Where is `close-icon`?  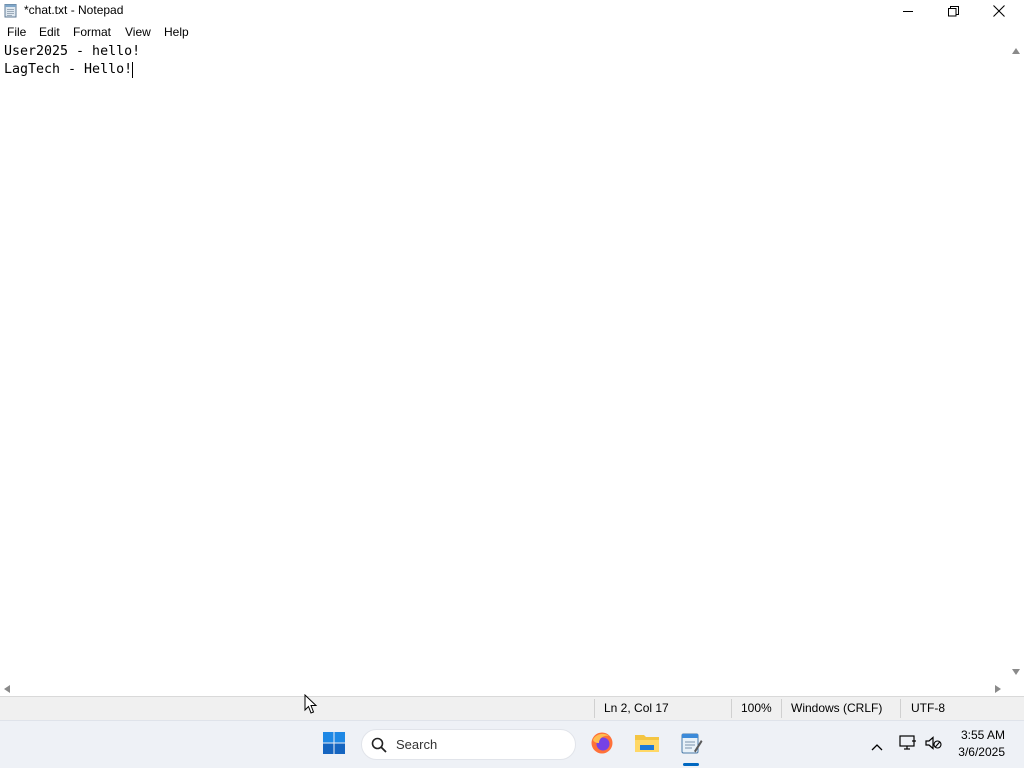
close-icon is located at coordinates (999, 11).